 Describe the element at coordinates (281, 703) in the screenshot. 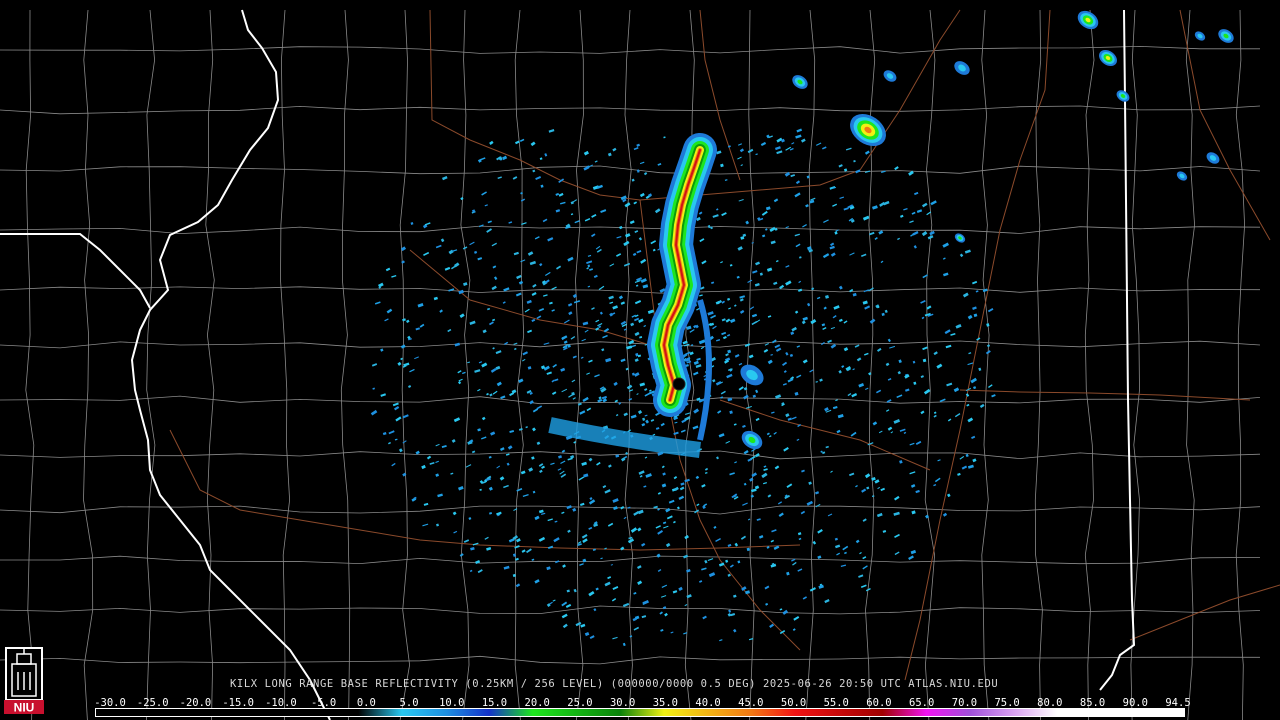

I see `colorbar-tick-label: -10.0` at that location.